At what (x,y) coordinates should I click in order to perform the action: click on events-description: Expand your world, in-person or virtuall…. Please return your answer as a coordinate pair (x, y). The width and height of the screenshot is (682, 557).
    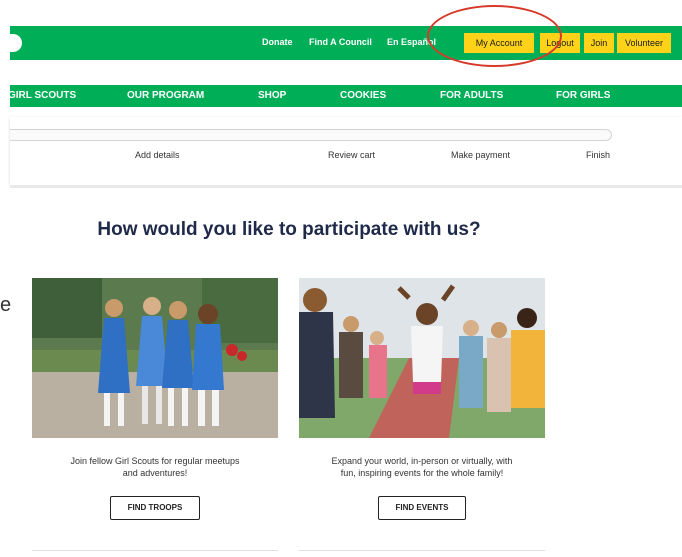
    Looking at the image, I should click on (422, 467).